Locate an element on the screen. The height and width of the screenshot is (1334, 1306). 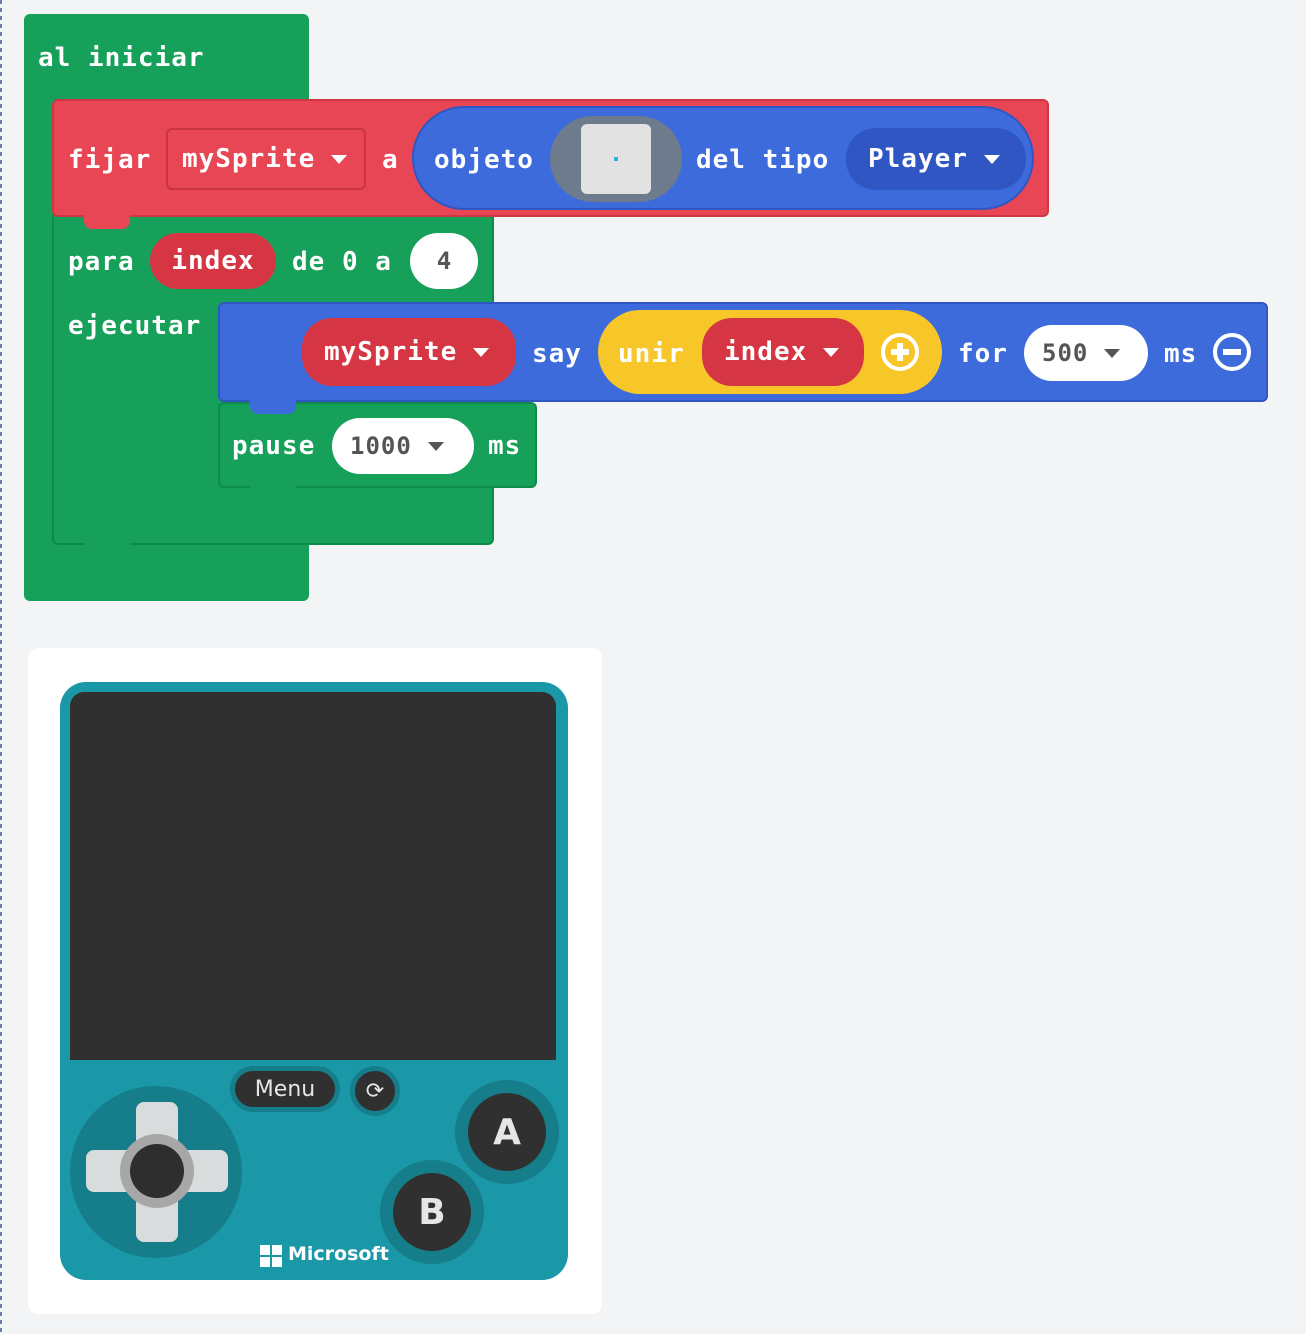
for-loop-bottom-notch is located at coordinates (107, 550).